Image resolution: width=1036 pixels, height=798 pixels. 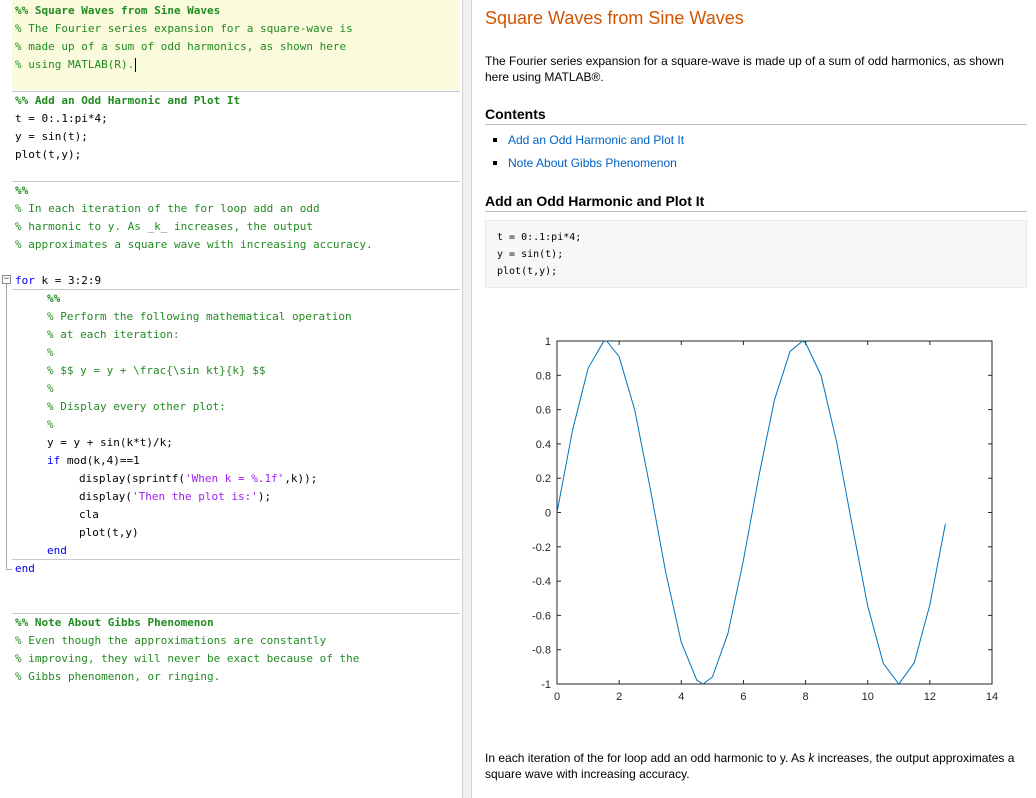 I want to click on y-tick-label: 0.4, so click(x=543, y=445).